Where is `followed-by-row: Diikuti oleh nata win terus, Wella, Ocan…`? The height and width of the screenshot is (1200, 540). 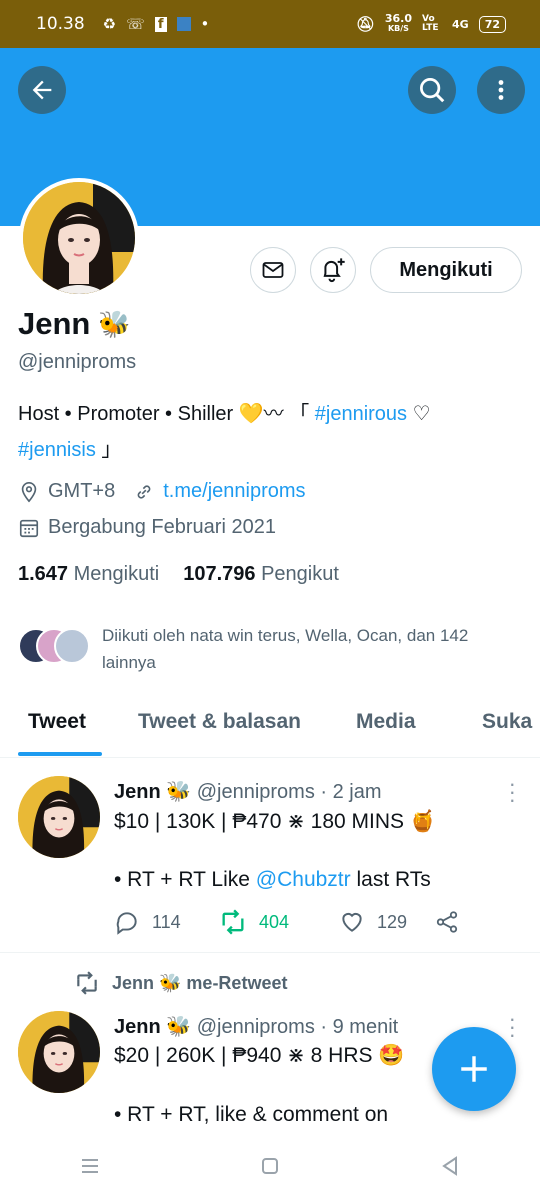
followed-by-row: Diikuti oleh nata win terus, Wella, Ocan… is located at coordinates (260, 649).